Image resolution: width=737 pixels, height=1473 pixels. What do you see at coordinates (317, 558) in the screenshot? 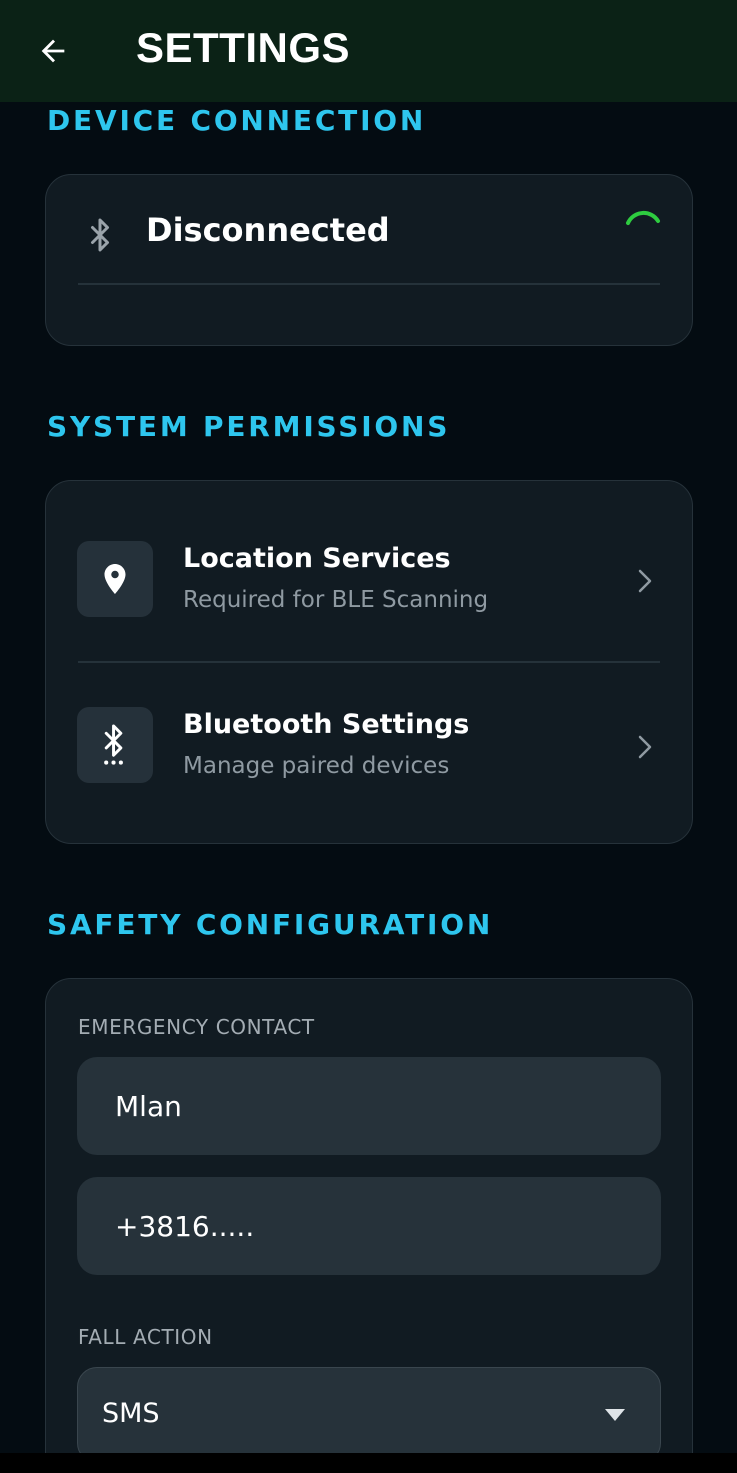
I see `location-services-title: Location Services` at bounding box center [317, 558].